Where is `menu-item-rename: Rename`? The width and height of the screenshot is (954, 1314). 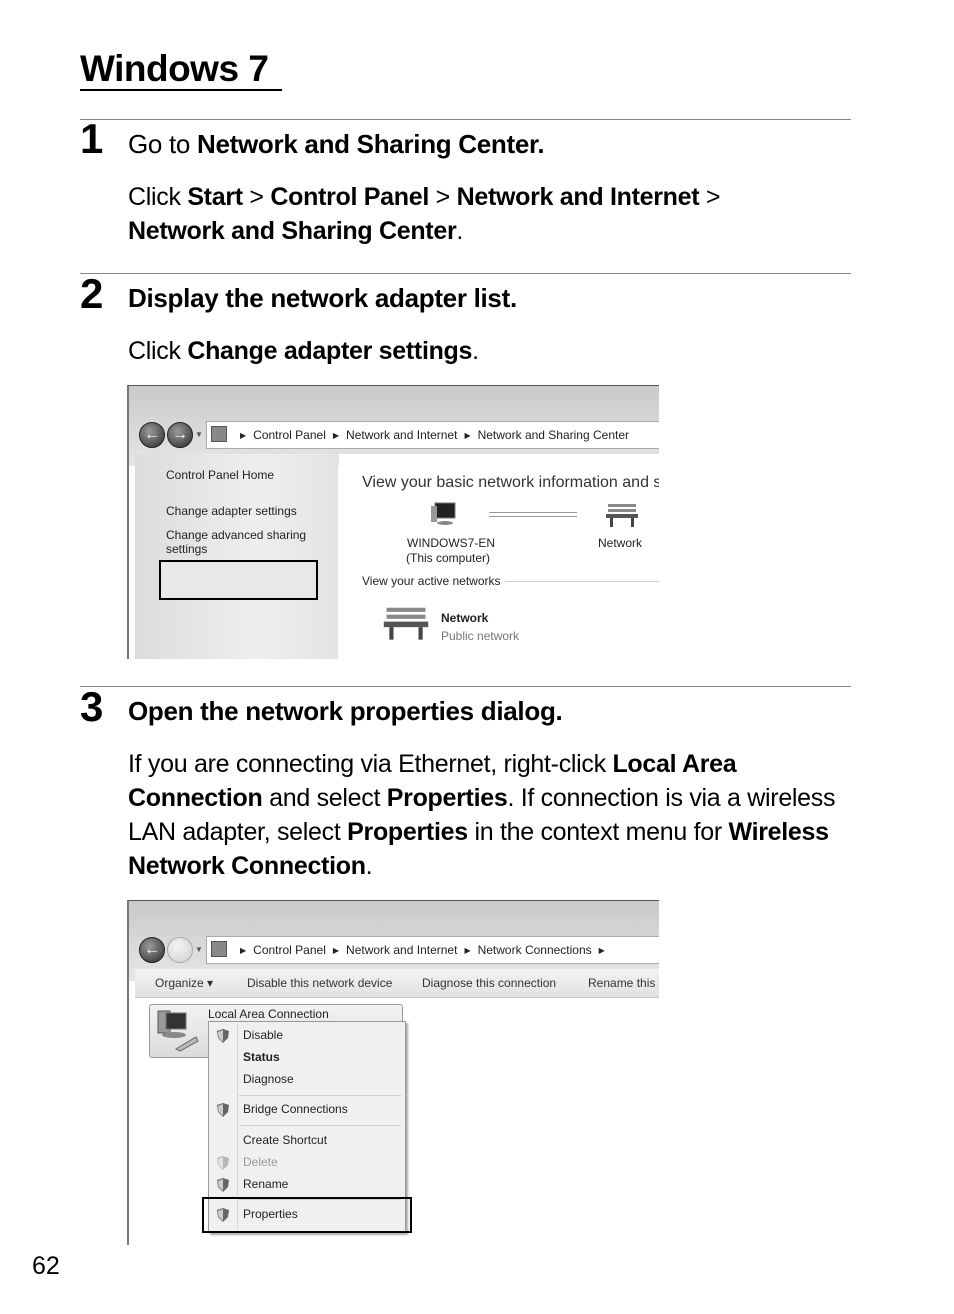 menu-item-rename: Rename is located at coordinates (265, 1184).